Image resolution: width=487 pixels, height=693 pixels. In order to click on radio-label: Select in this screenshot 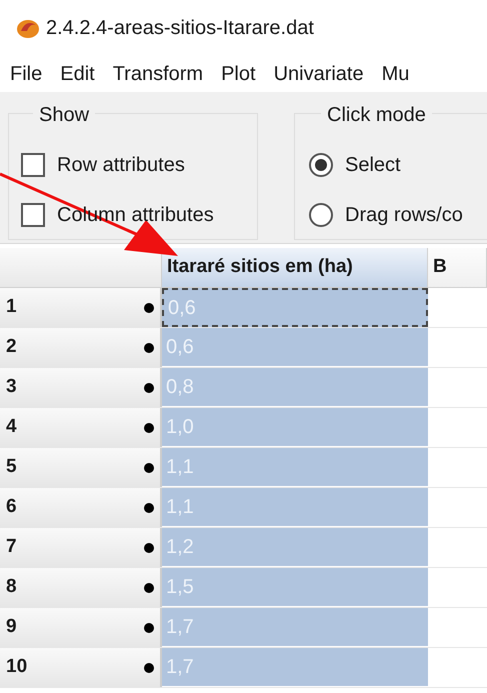, I will do `click(373, 165)`.